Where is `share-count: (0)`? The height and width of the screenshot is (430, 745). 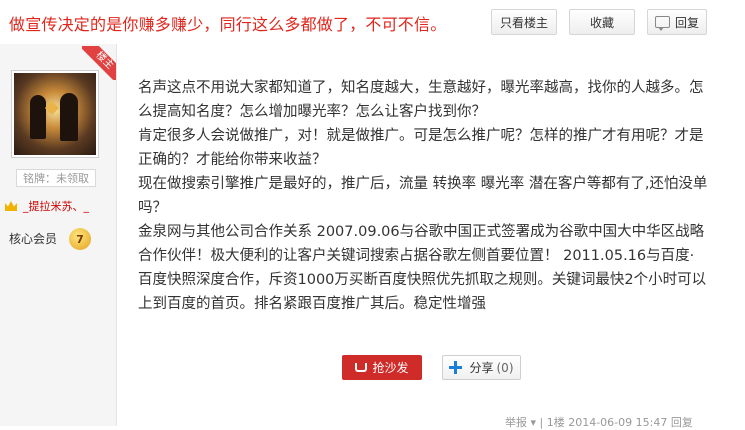 share-count: (0) is located at coordinates (505, 367).